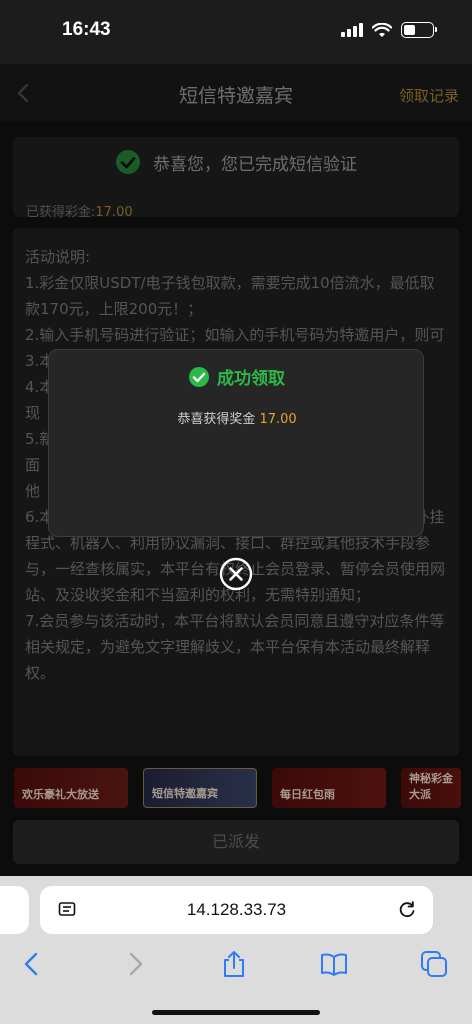 This screenshot has height=1024, width=472. Describe the element at coordinates (135, 964) in the screenshot. I see `forward-icon` at that location.